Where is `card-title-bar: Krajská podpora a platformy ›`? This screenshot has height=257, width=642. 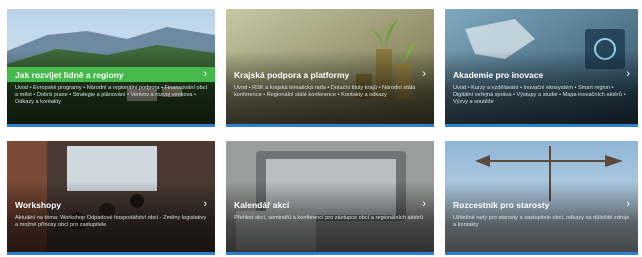 card-title-bar: Krajská podpora a platformy › is located at coordinates (330, 74).